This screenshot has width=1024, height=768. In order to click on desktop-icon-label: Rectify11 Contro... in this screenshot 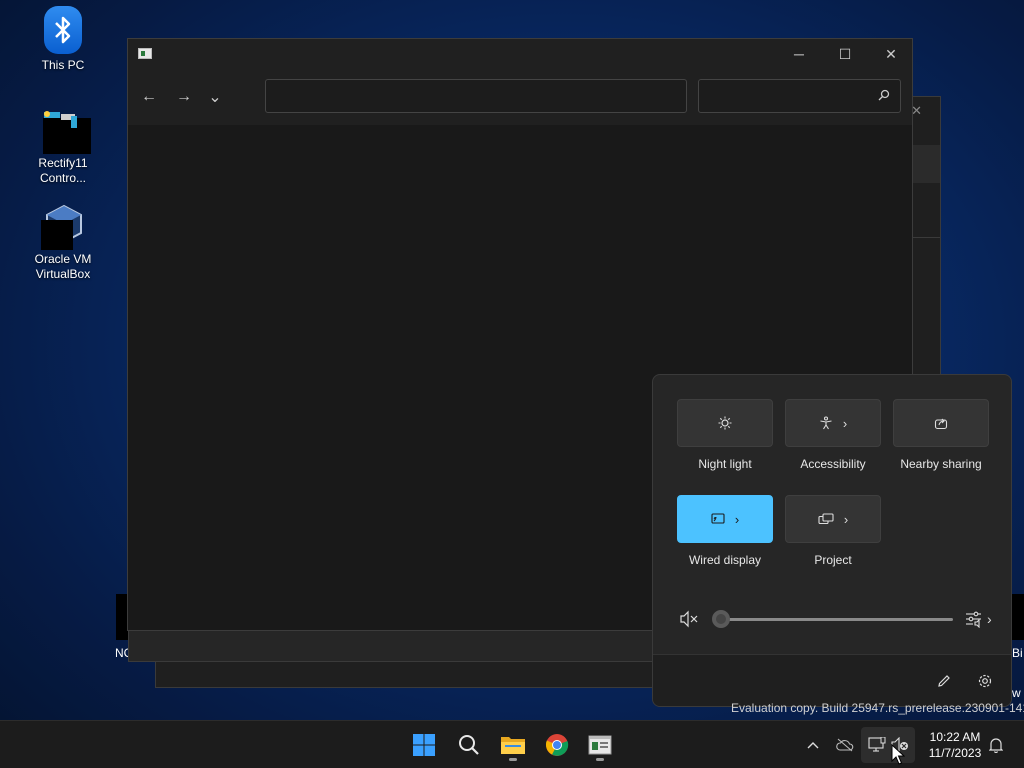, I will do `click(63, 170)`.